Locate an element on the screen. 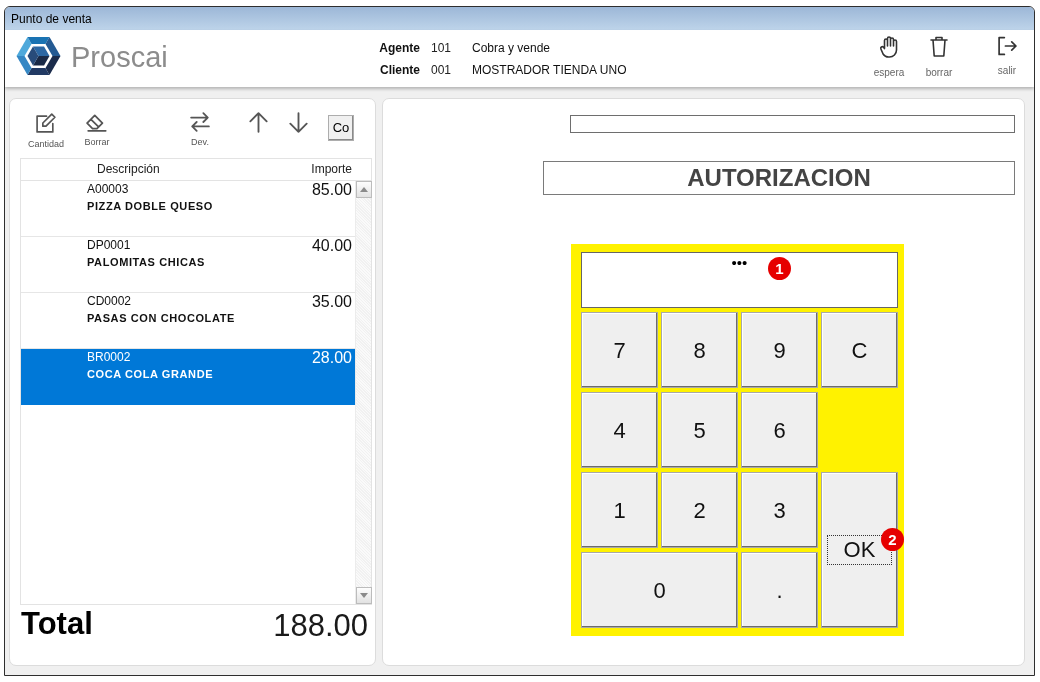 The height and width of the screenshot is (682, 1040). triangle-up-icon is located at coordinates (364, 189).